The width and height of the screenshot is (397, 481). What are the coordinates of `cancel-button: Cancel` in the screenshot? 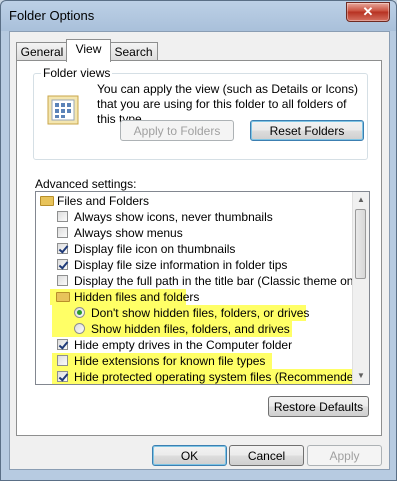 It's located at (266, 455).